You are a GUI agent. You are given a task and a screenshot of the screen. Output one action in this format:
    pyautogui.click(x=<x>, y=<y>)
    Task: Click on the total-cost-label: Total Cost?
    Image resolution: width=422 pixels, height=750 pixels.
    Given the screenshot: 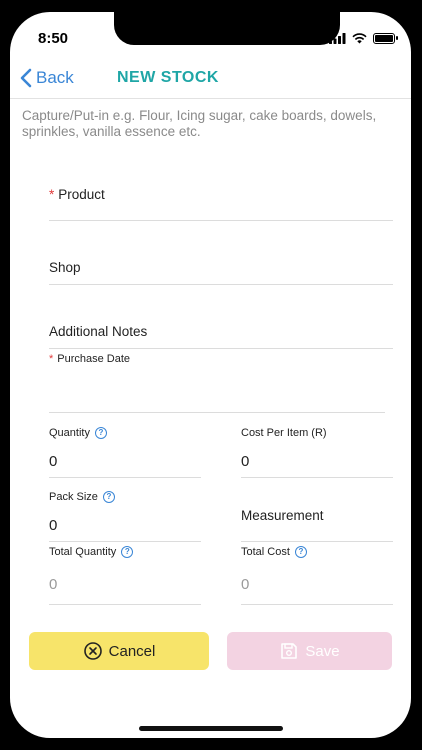 What is the action you would take?
    pyautogui.click(x=274, y=552)
    